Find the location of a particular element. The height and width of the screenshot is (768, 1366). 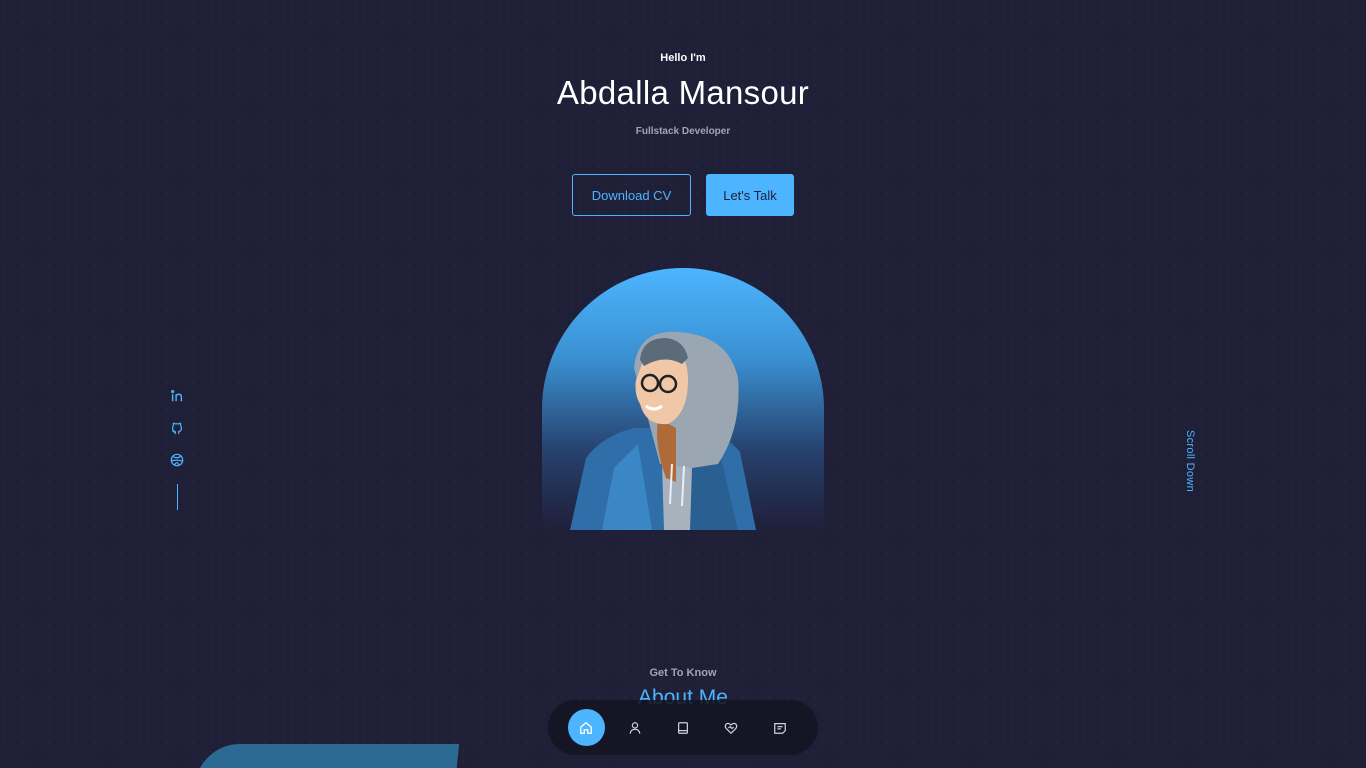

book-icon is located at coordinates (682, 727).